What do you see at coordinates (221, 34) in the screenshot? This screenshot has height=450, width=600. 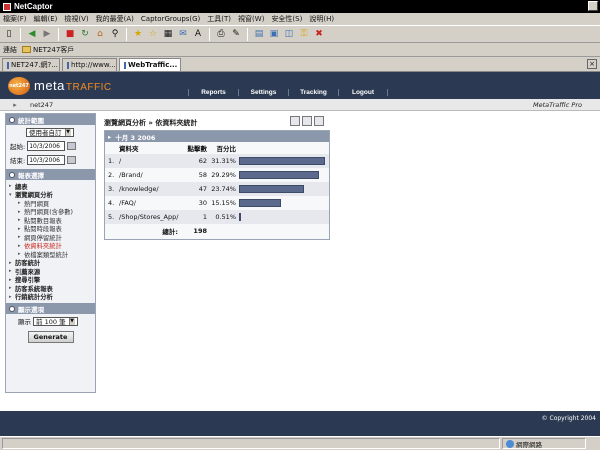 I see `print-icon: ⎙` at bounding box center [221, 34].